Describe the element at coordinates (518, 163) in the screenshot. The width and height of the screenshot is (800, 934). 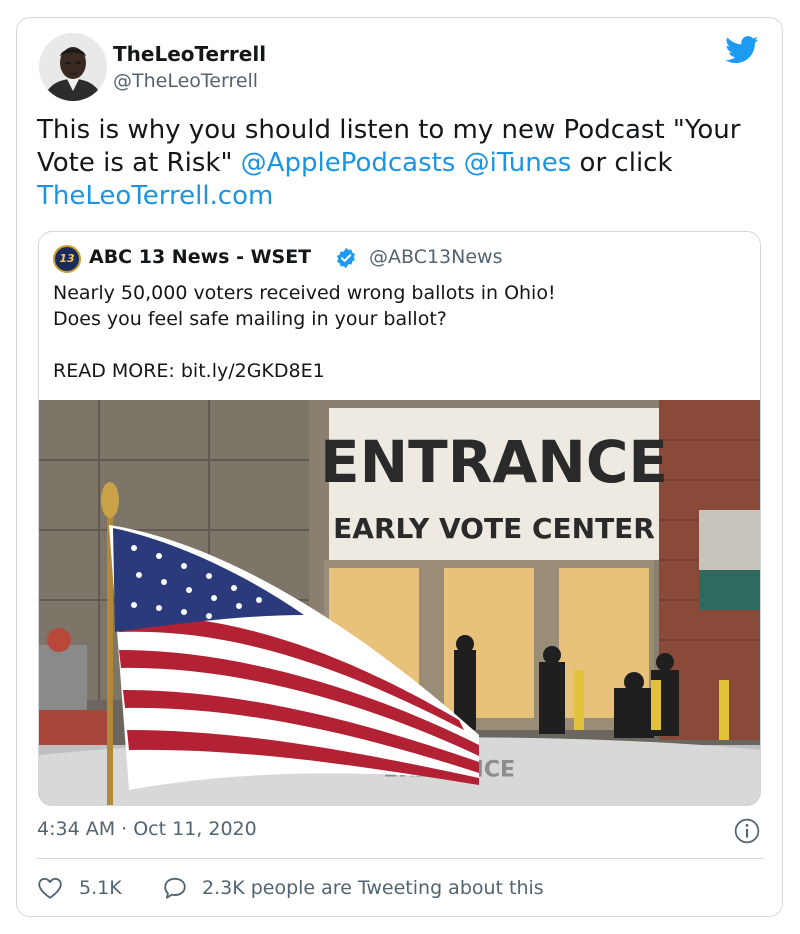
I see `mention-itunes: @iTunes` at that location.